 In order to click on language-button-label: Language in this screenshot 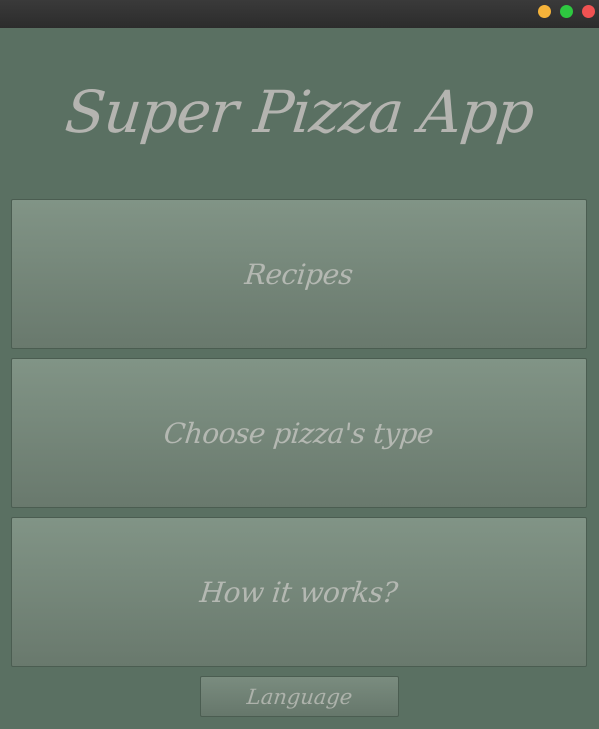, I will do `click(299, 696)`.